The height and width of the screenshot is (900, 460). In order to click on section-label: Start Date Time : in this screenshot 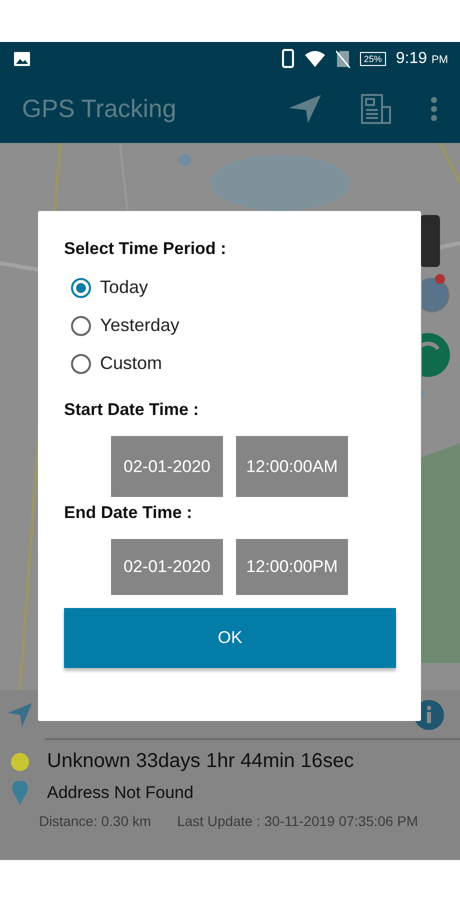, I will do `click(132, 410)`.